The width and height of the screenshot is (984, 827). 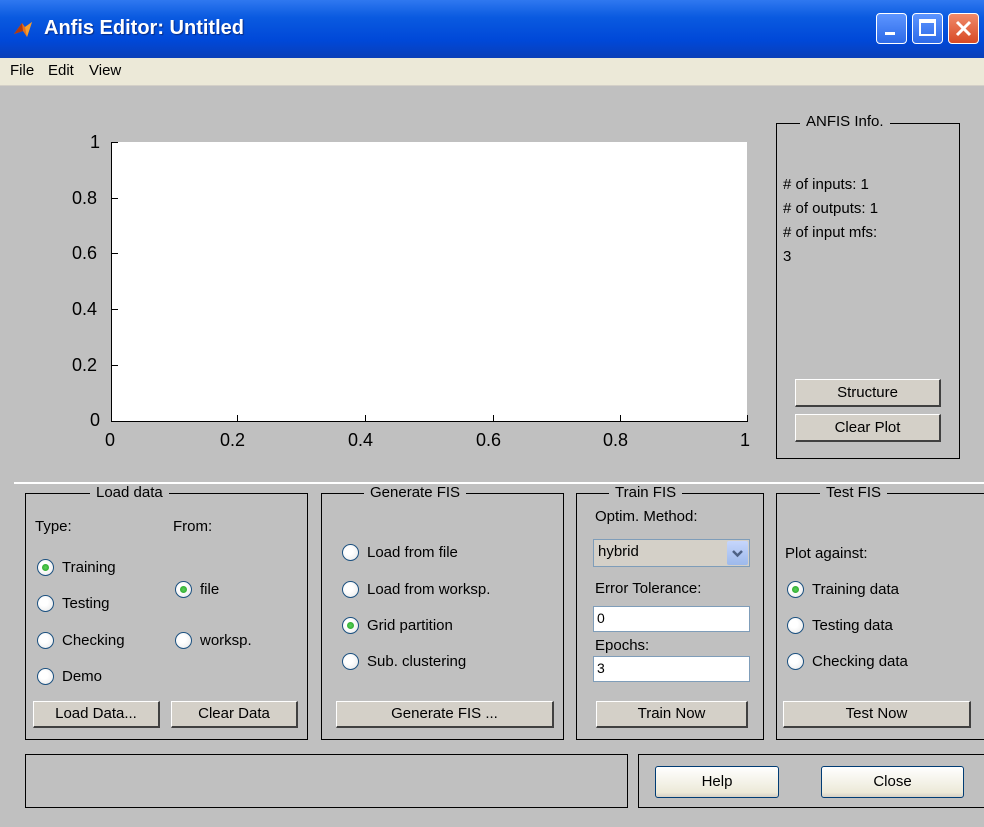 I want to click on y-axis, so click(x=111, y=282).